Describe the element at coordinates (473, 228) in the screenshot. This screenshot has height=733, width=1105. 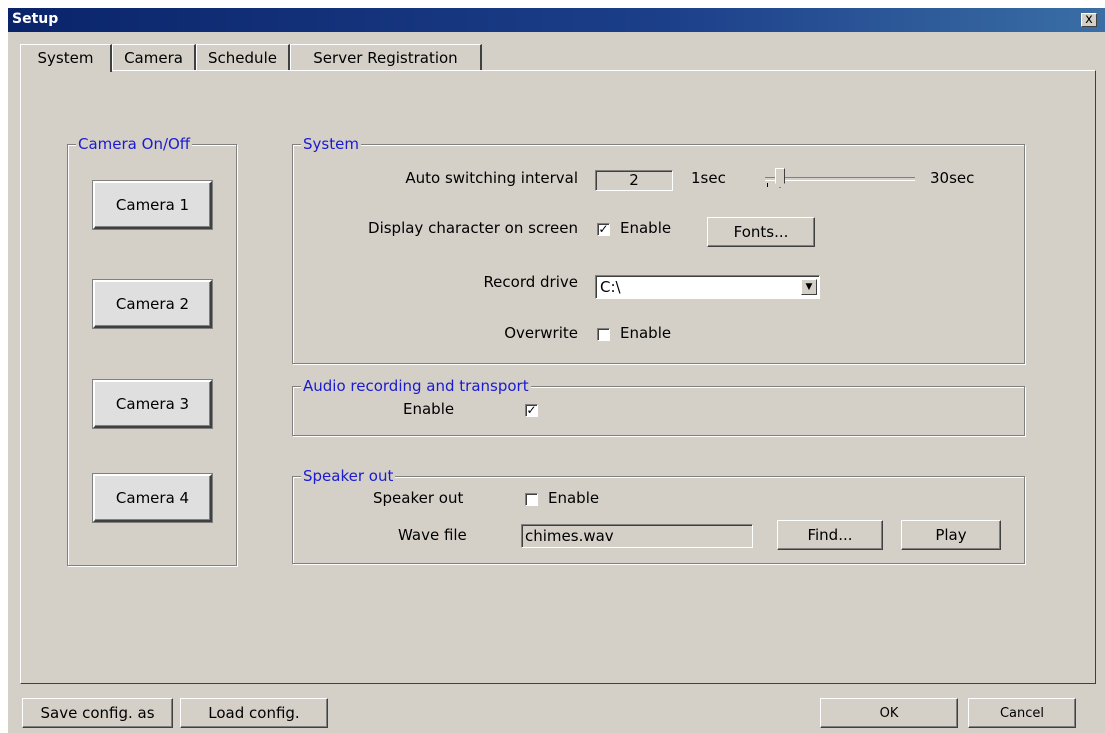
I see `display-char-label: Display character on screen` at that location.